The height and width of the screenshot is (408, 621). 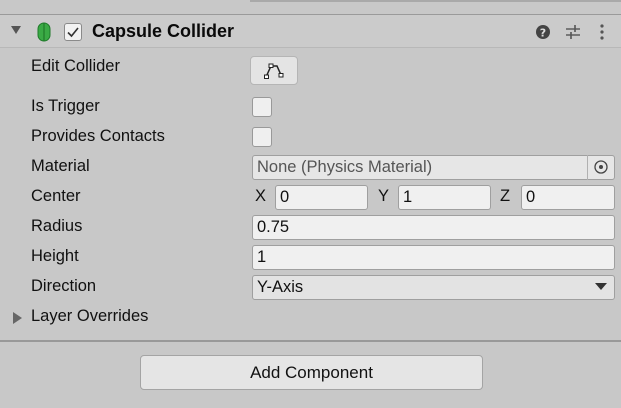 What do you see at coordinates (44, 32) in the screenshot?
I see `capsule-collider-icon` at bounding box center [44, 32].